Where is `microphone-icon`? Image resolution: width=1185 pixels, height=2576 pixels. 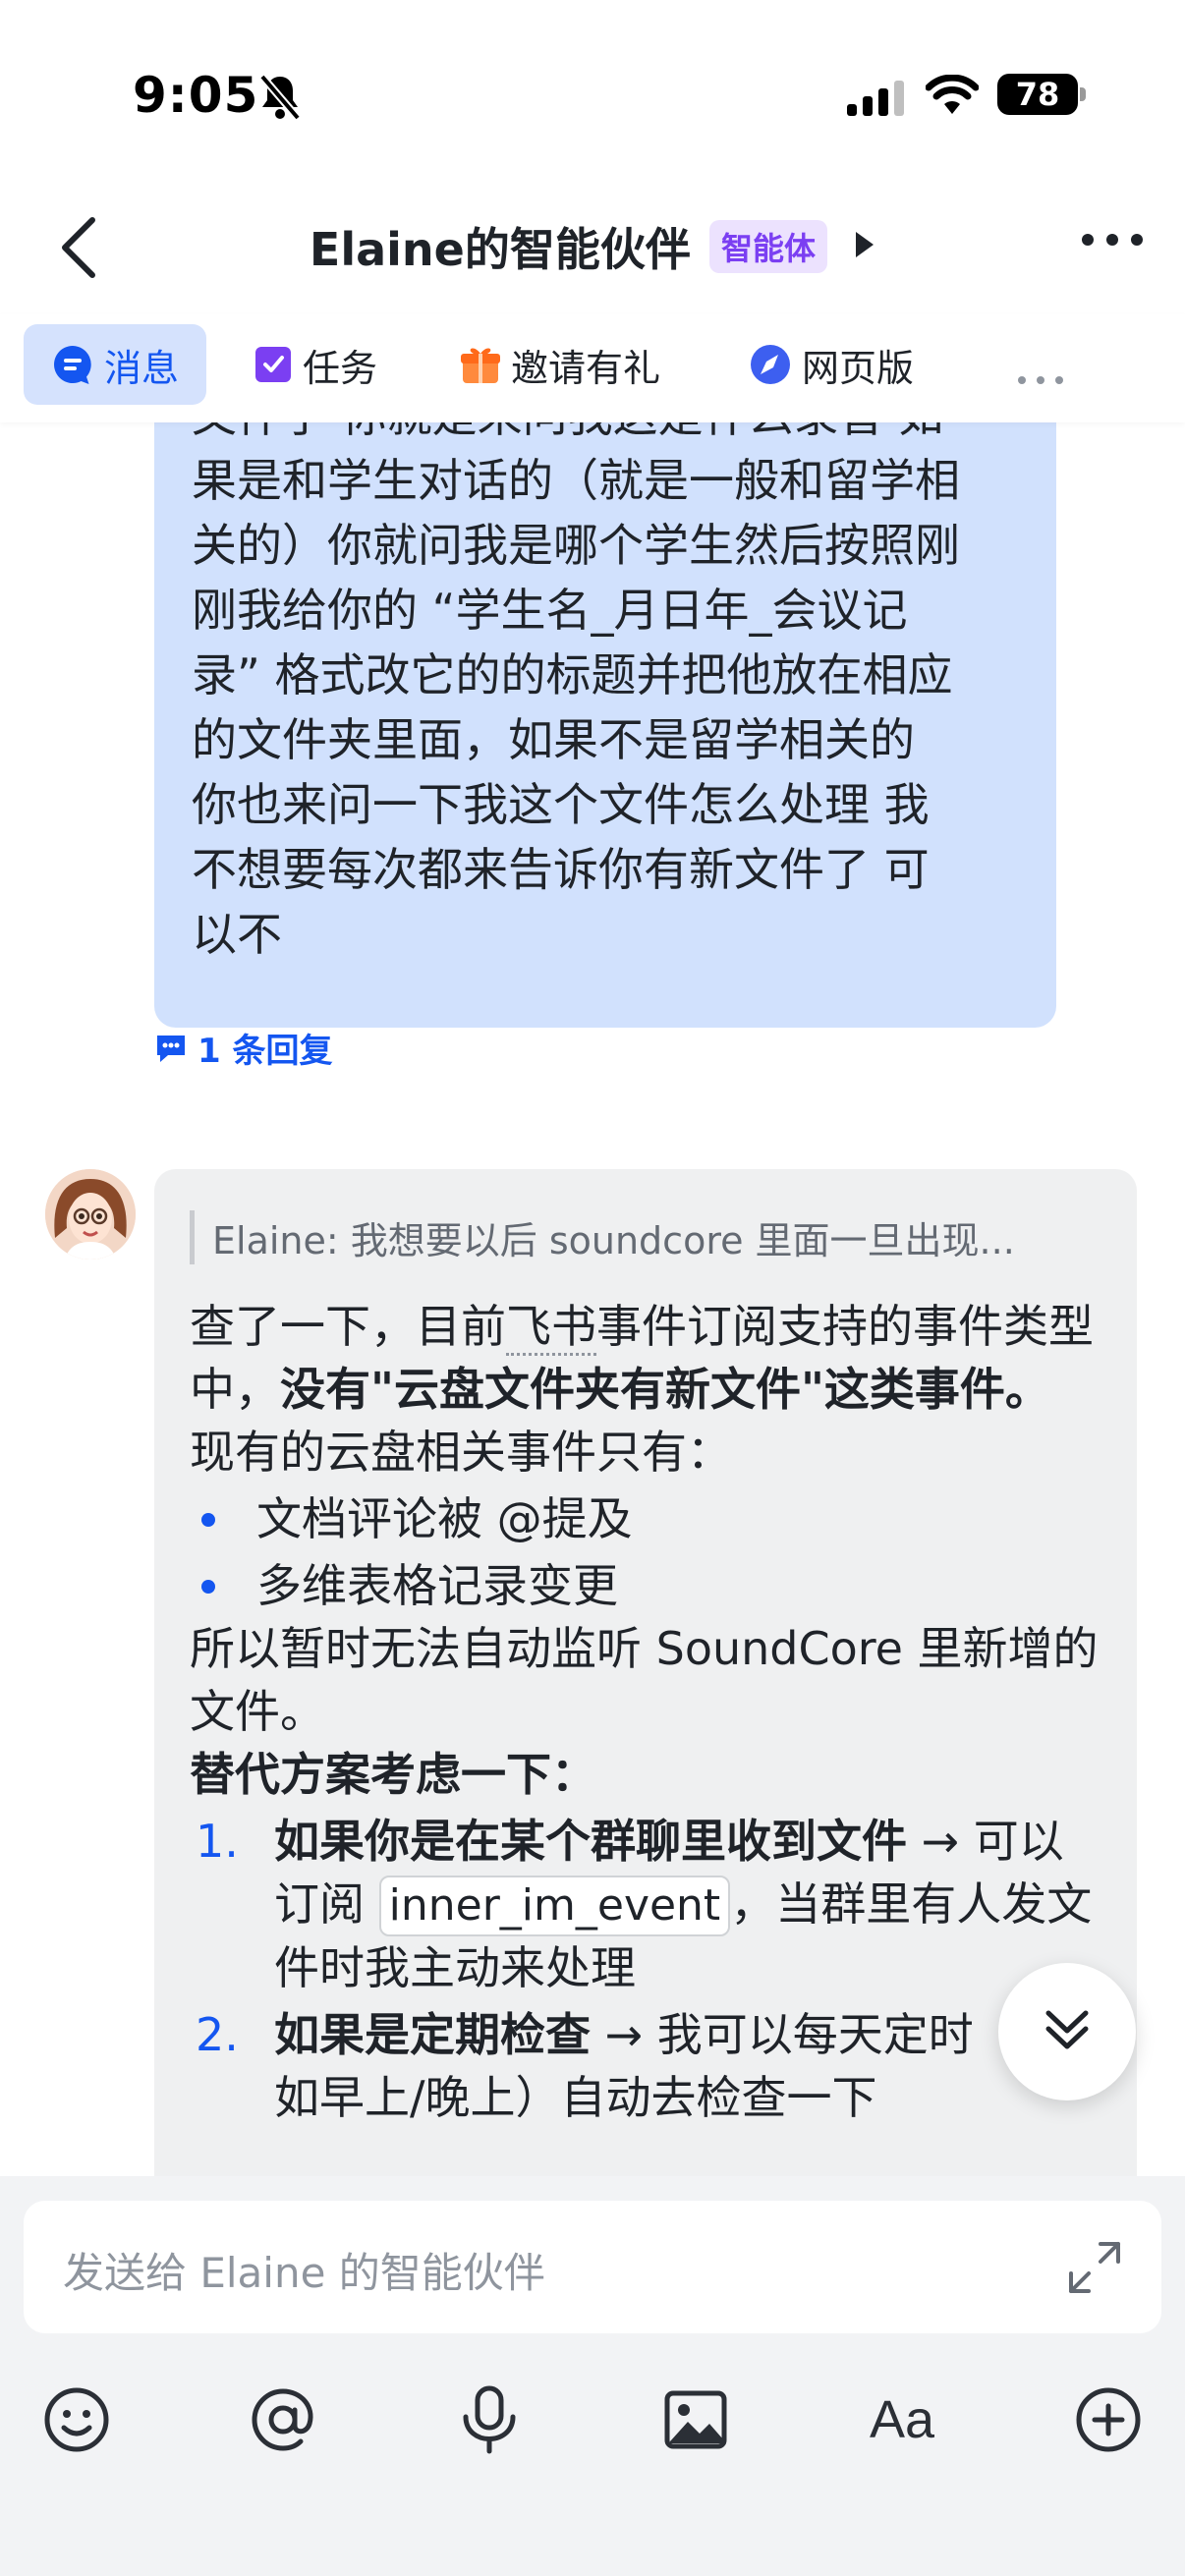
microphone-icon is located at coordinates (490, 2419).